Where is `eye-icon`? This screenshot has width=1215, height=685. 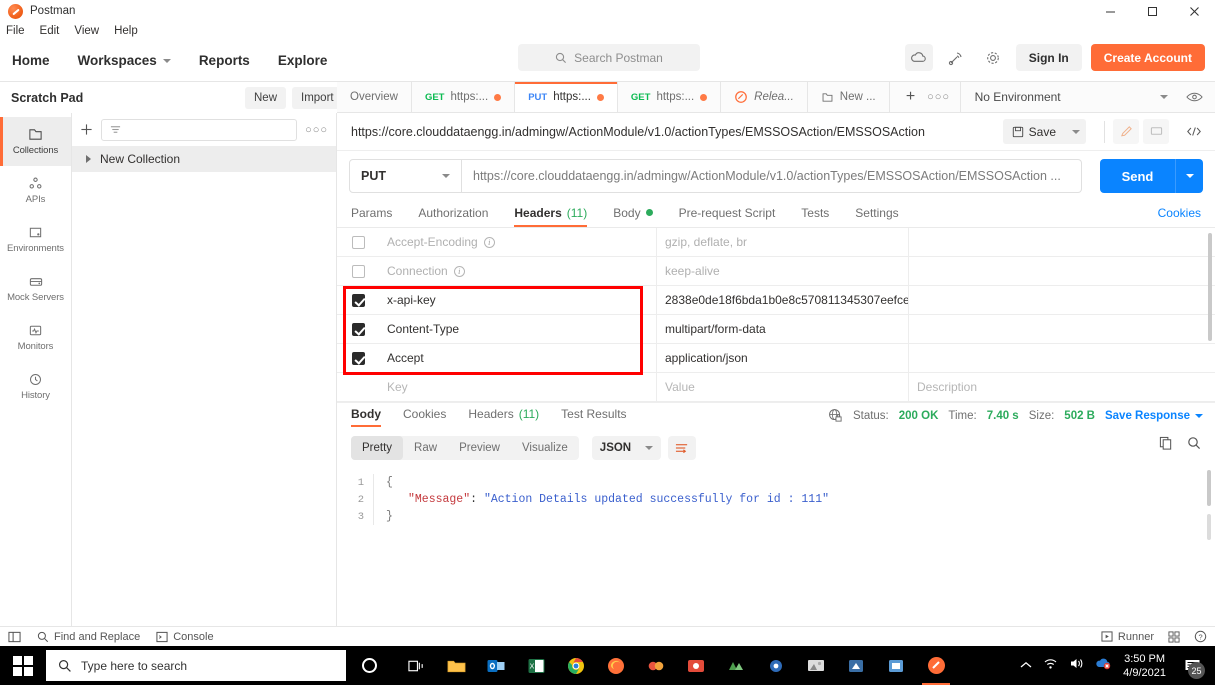
eye-icon is located at coordinates (1194, 97).